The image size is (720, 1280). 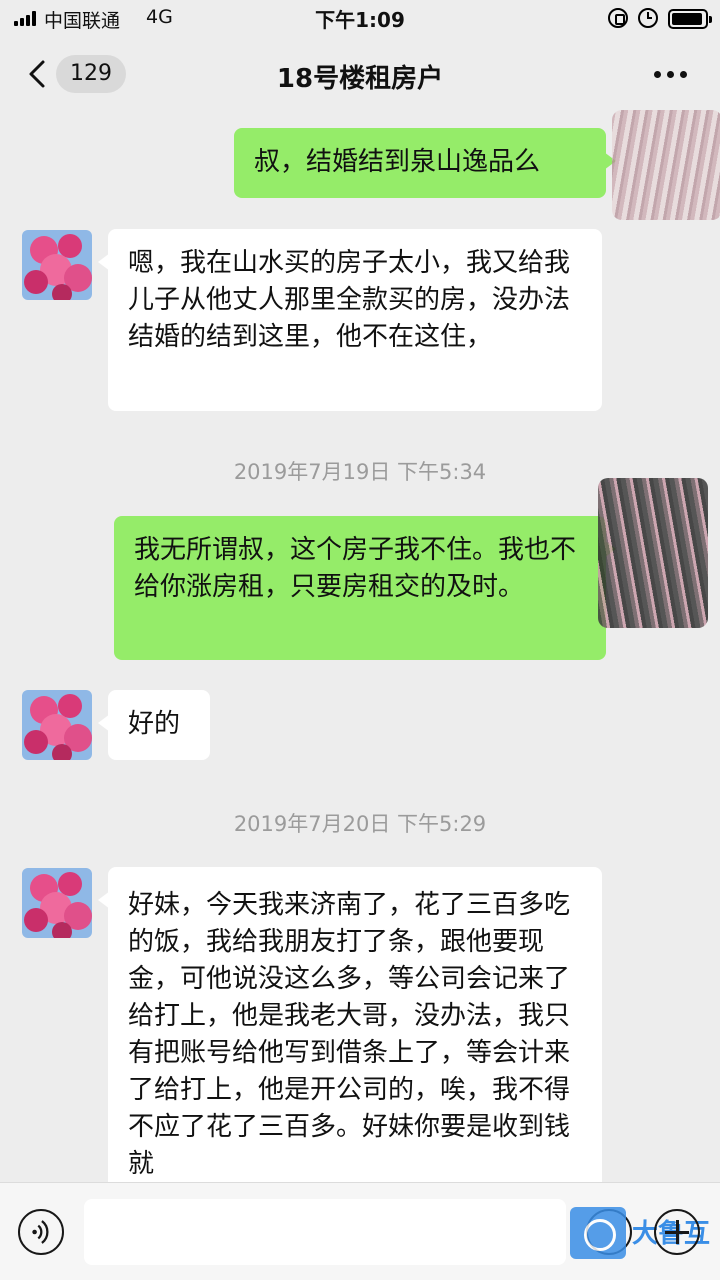 I want to click on sent-message-bubble: 我无所谓叔，这个房子我不住。我也不给你涨房租，只要房租交的及时。, so click(x=365, y=588).